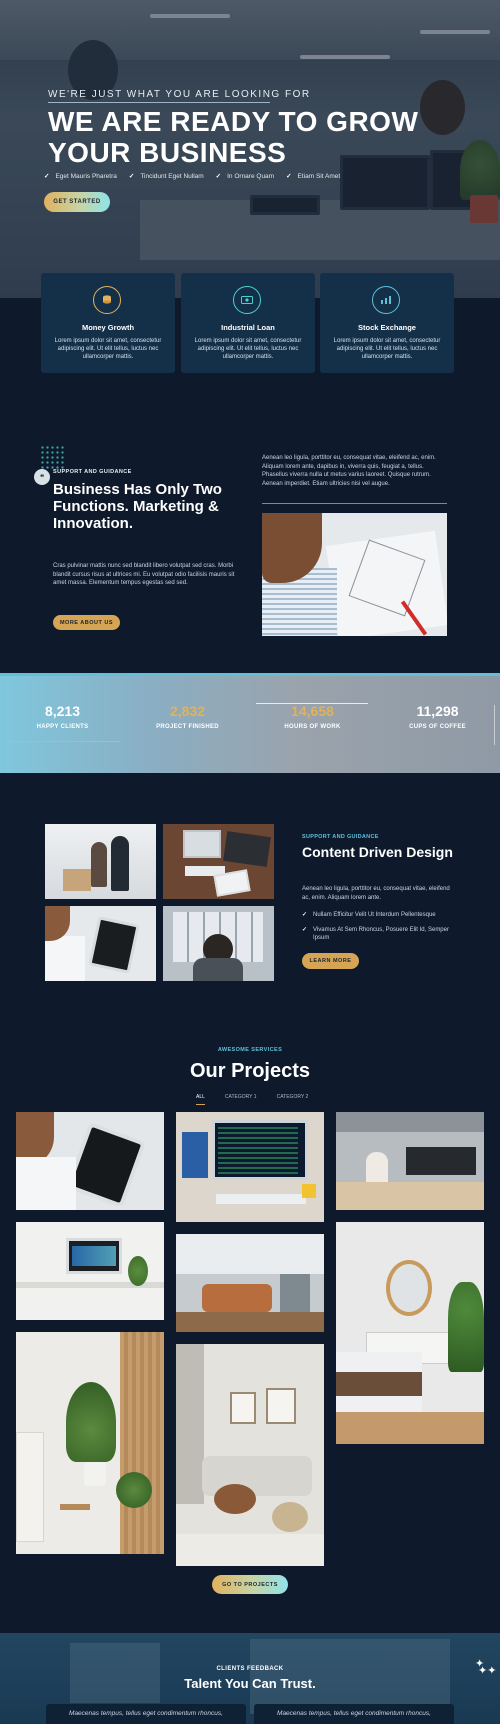 The height and width of the screenshot is (1724, 500). I want to click on stat-cups-of-coffee: 11,298 CUPS OF COFFEE, so click(437, 716).